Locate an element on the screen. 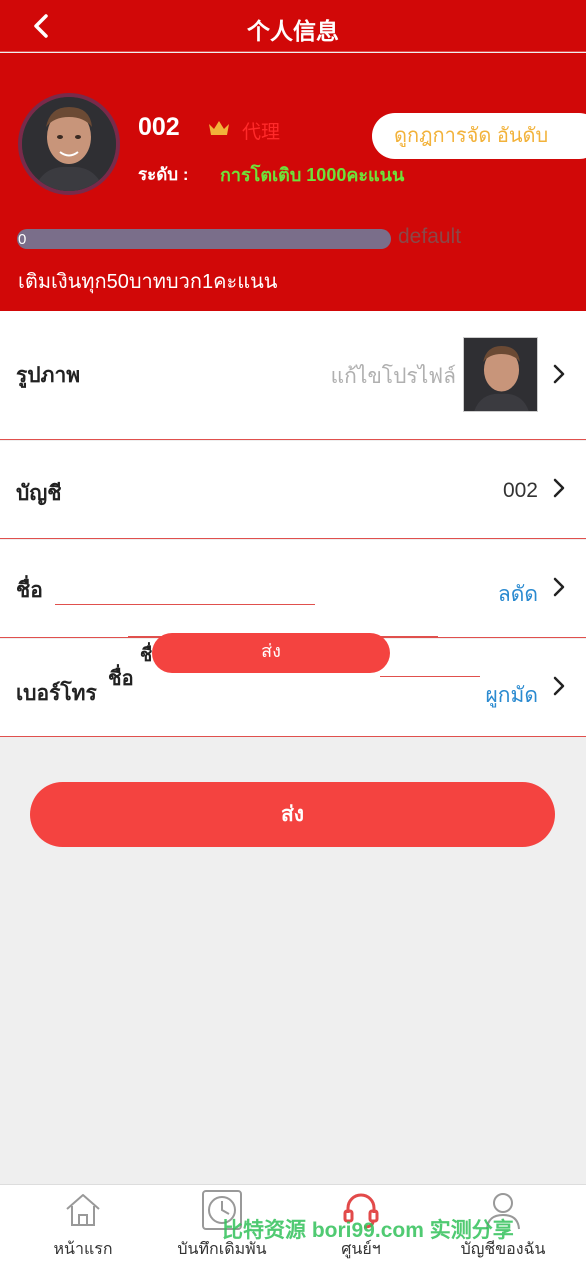 This screenshot has height=1266, width=586. profile-thumbnail is located at coordinates (500, 374).